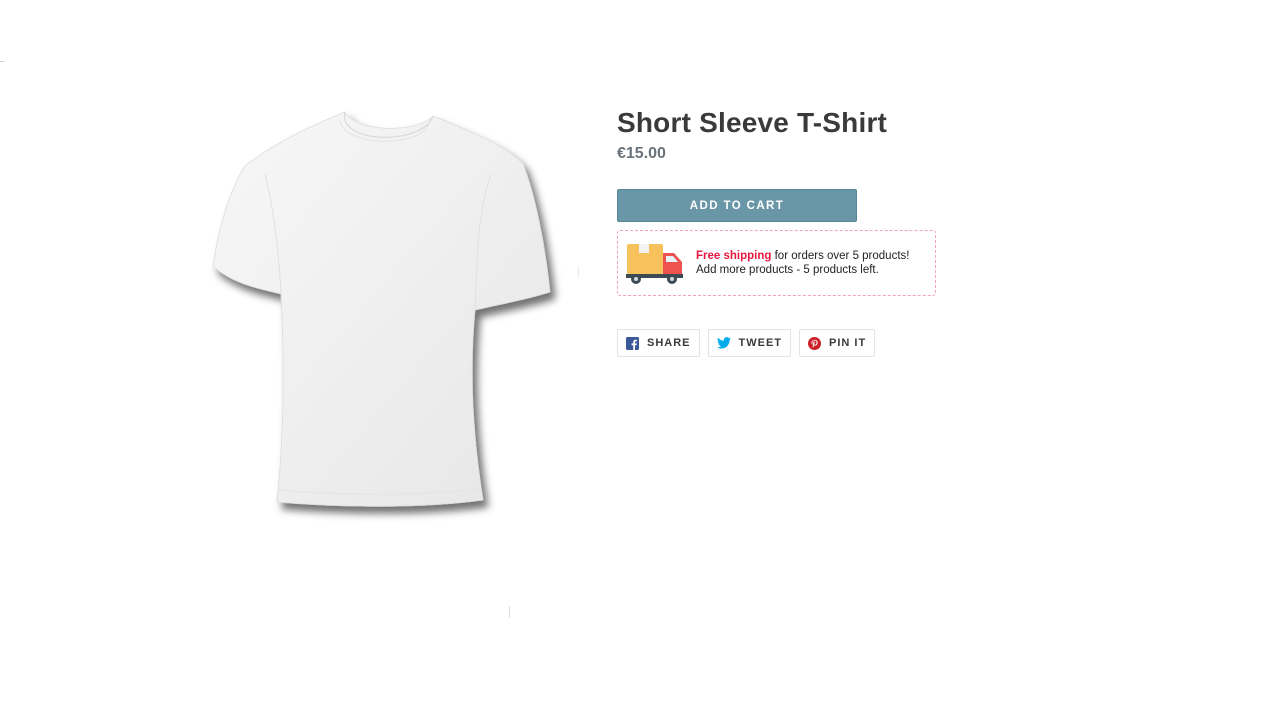  Describe the element at coordinates (840, 256) in the screenshot. I see `shipping-condition: for orders over 5 products!` at that location.